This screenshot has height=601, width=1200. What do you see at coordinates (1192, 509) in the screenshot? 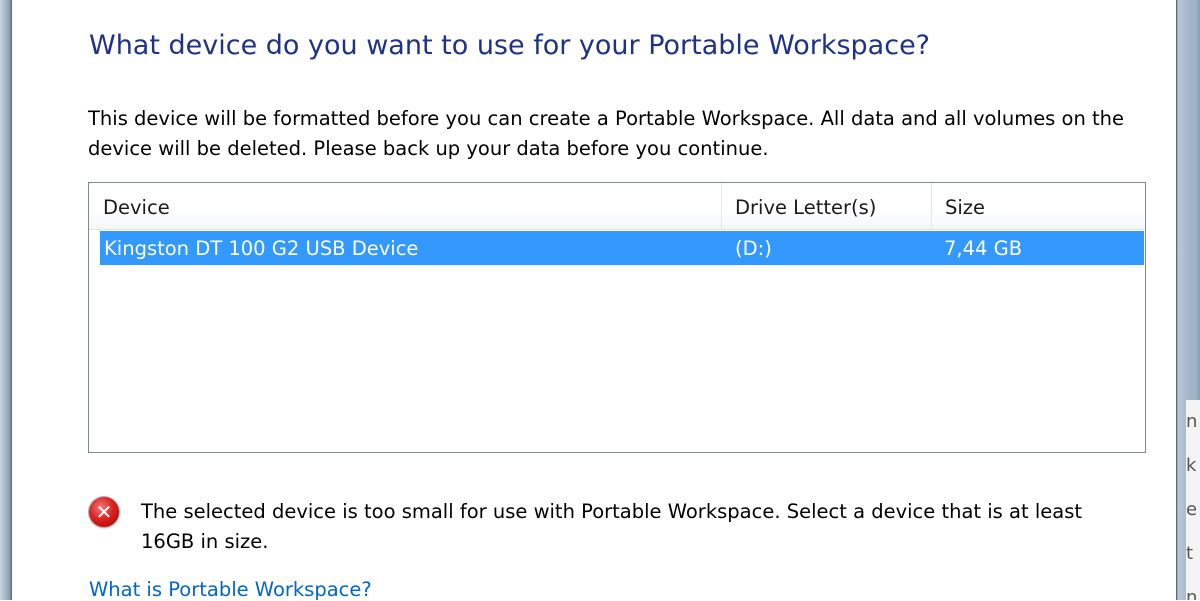
I see `background-text: e` at bounding box center [1192, 509].